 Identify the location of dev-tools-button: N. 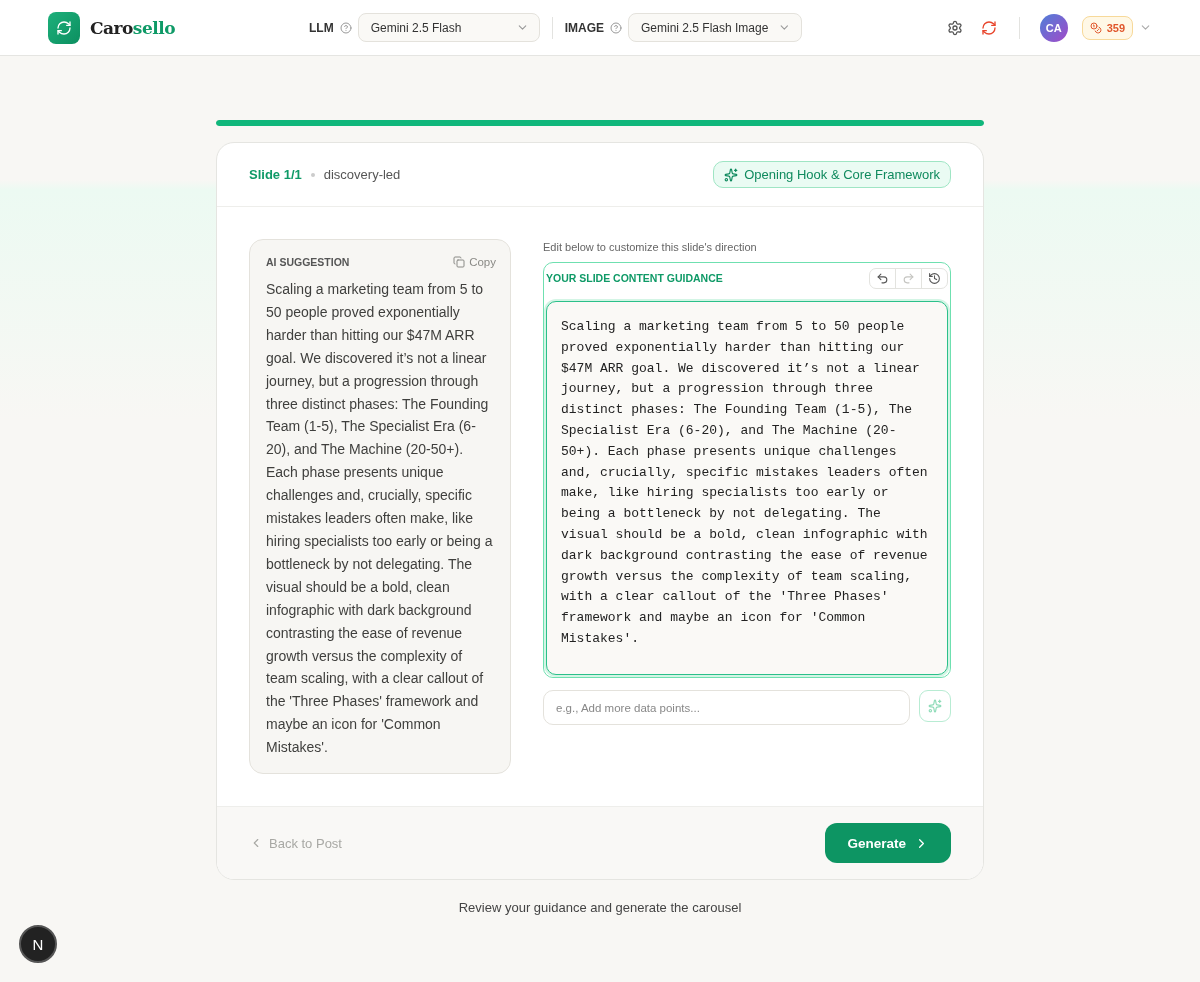
(38, 944).